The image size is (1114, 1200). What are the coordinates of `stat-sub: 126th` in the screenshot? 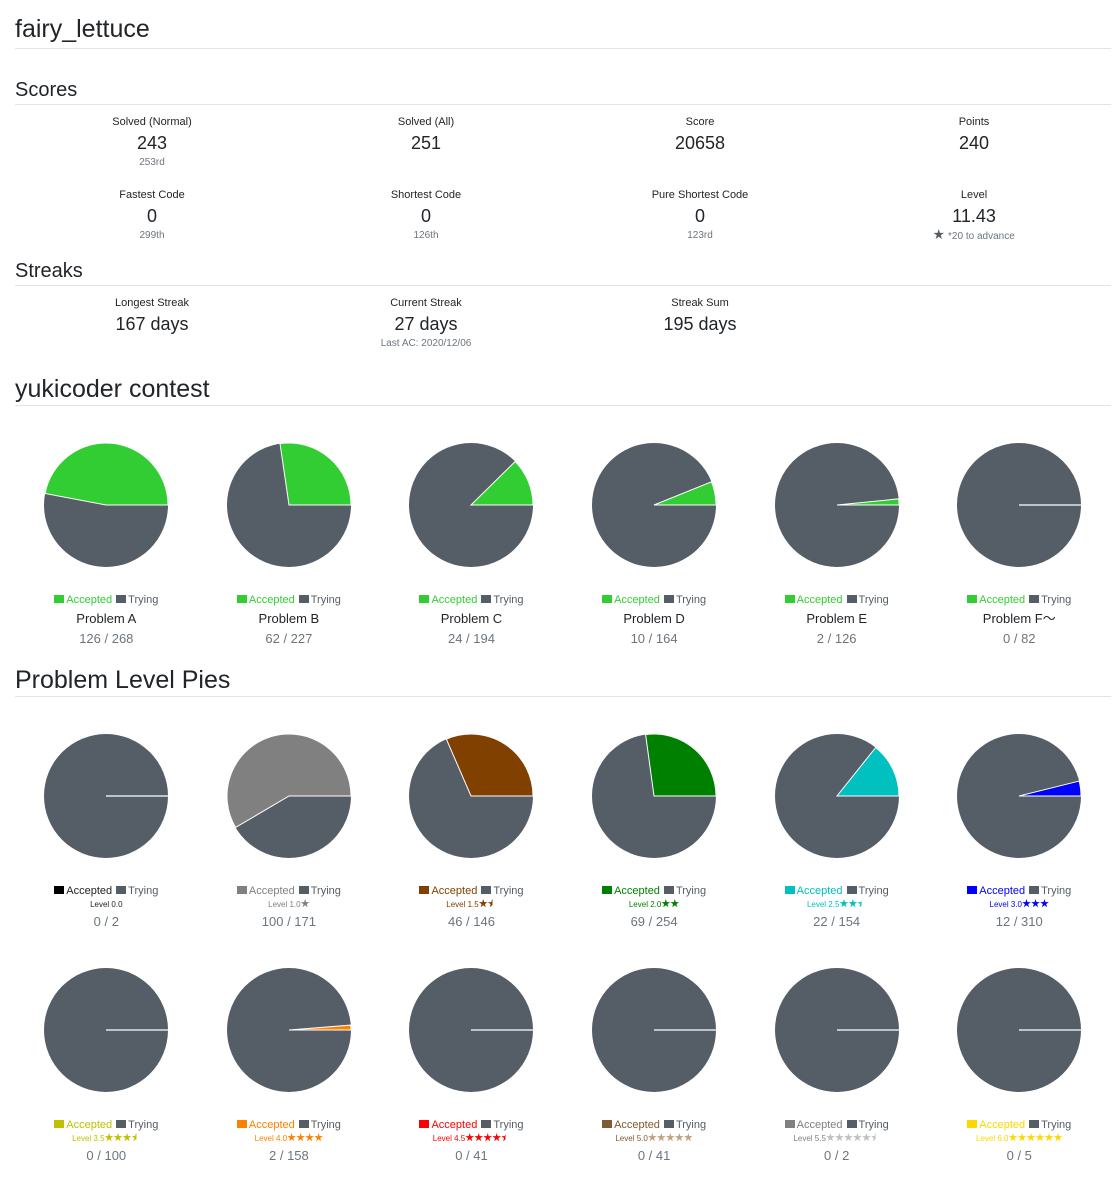 It's located at (426, 235).